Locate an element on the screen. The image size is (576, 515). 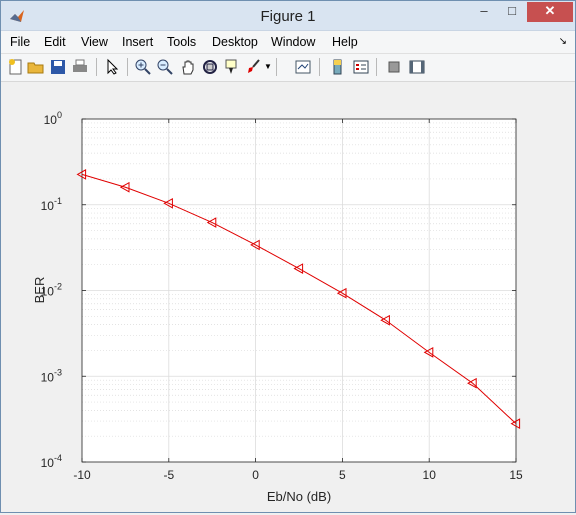
save-icon is located at coordinates (58, 67).